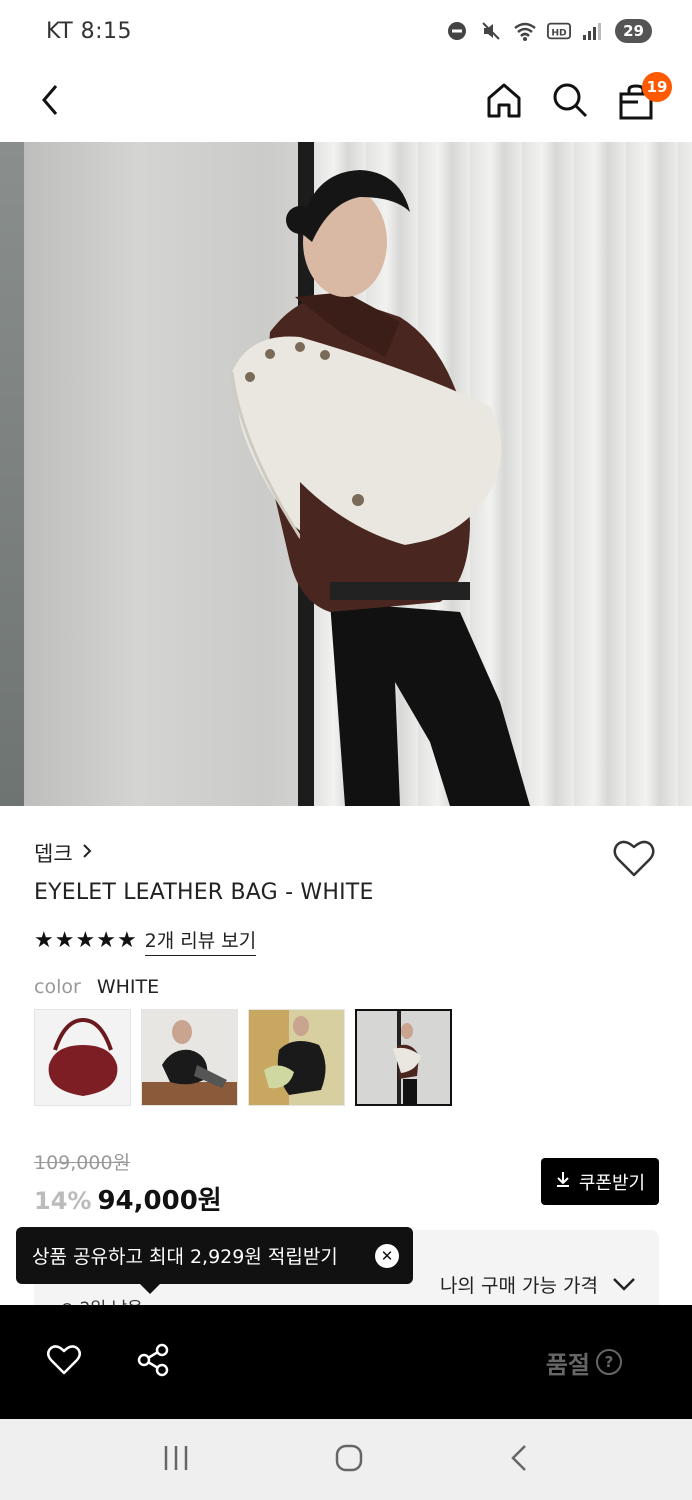  I want to click on chevron-down-icon, so click(624, 1285).